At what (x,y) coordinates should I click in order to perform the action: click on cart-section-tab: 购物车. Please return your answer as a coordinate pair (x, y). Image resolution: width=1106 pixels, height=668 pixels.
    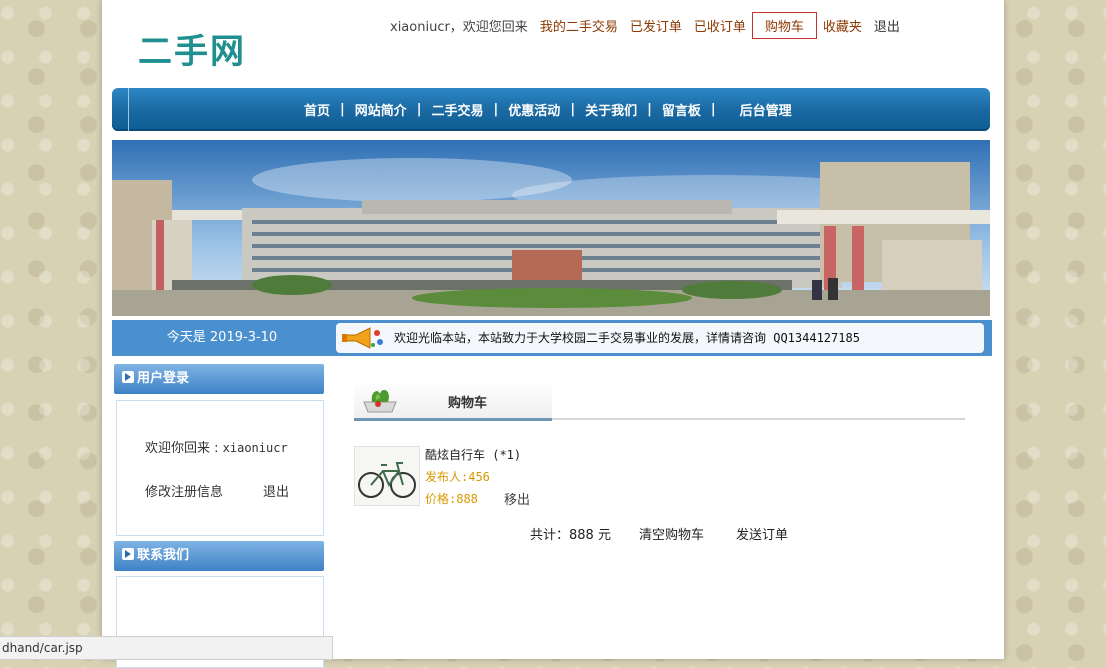
    Looking at the image, I should click on (453, 400).